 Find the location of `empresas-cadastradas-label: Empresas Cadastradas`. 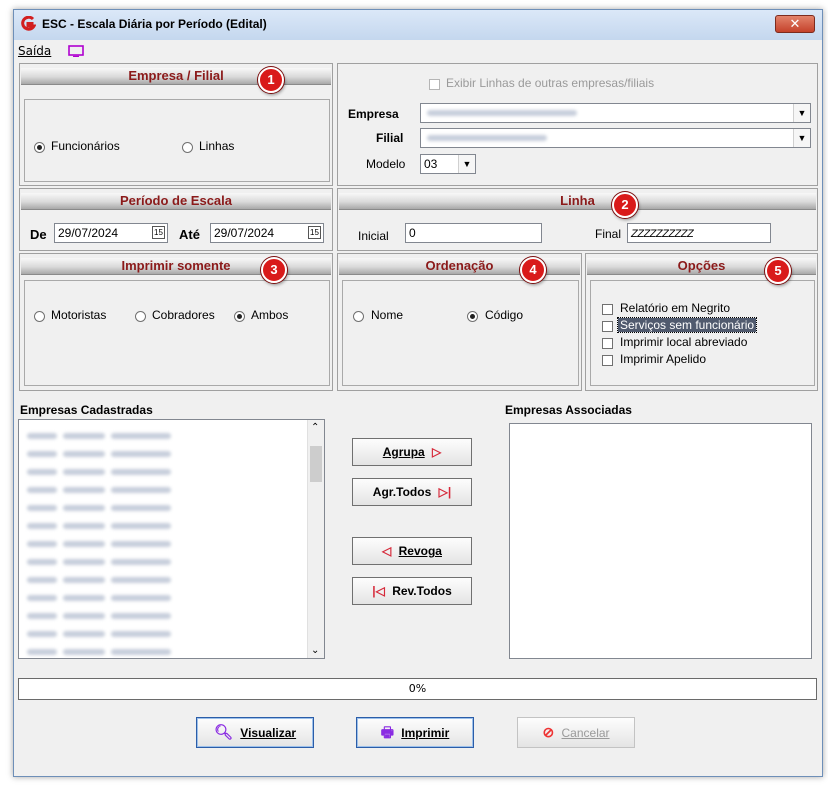

empresas-cadastradas-label: Empresas Cadastradas is located at coordinates (86, 410).